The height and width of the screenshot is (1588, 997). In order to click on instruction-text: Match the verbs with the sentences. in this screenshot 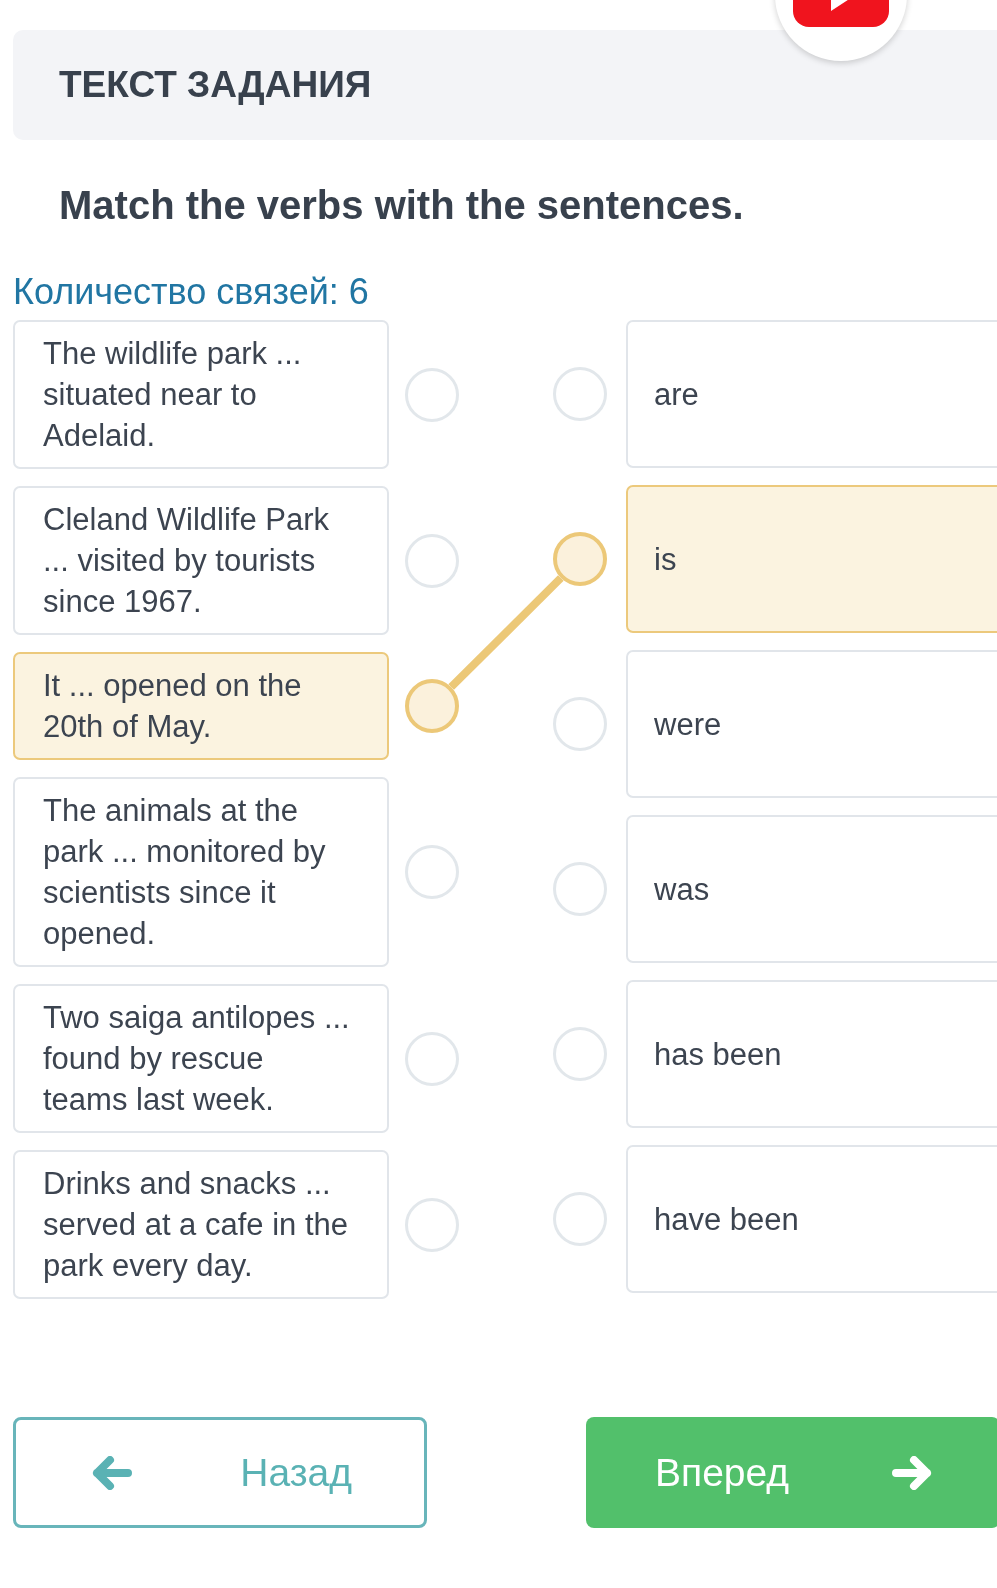, I will do `click(401, 205)`.